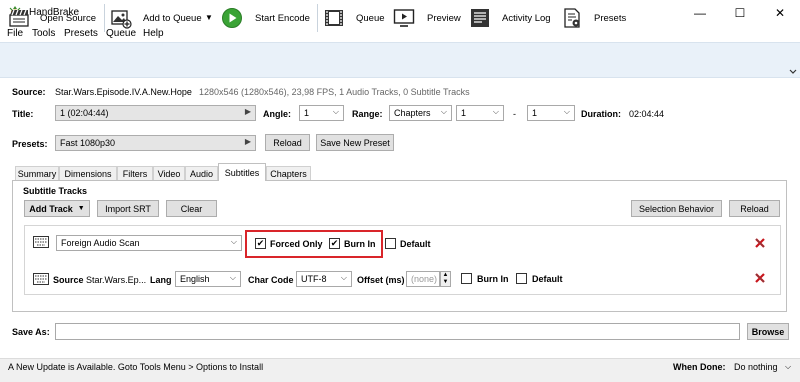  Describe the element at coordinates (155, 143) in the screenshot. I see `presets-select: Fast 1080p30 ▶` at that location.